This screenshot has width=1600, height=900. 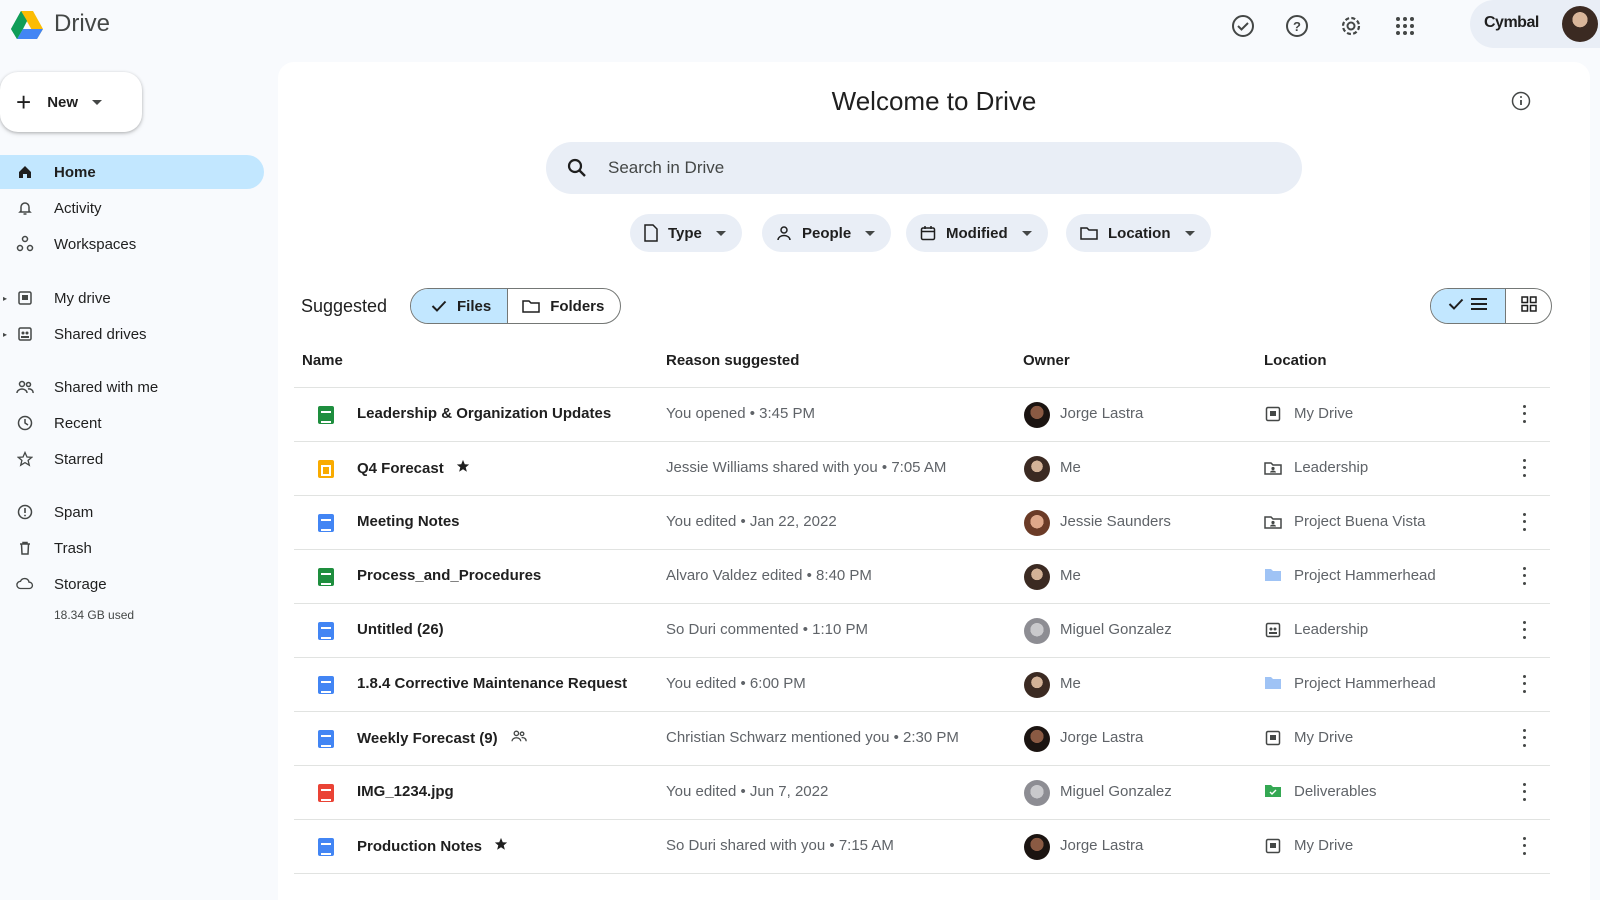 I want to click on search-input, so click(x=908, y=168).